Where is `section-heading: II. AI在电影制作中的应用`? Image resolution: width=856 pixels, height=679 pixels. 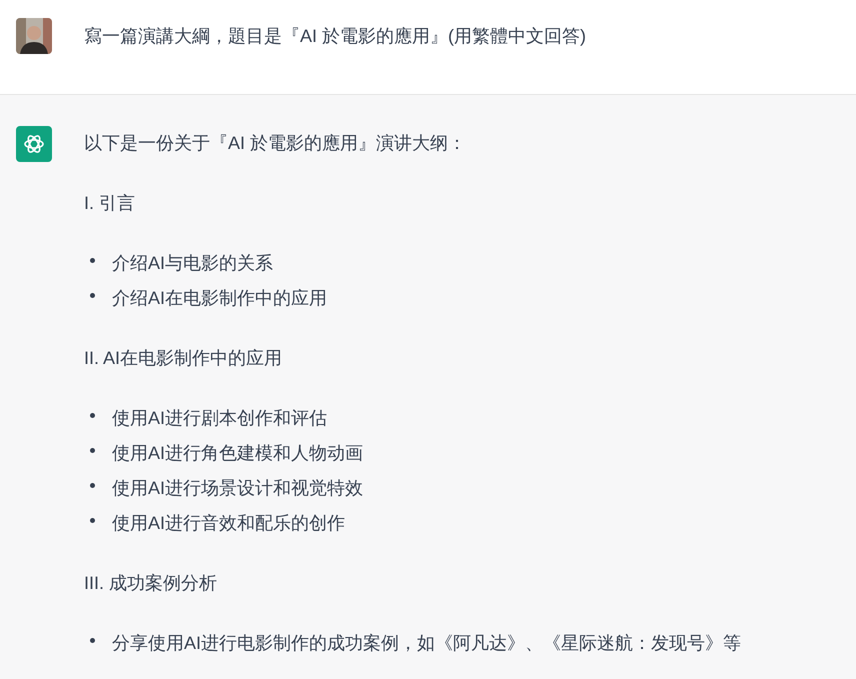
section-heading: II. AI在电影制作中的应用 is located at coordinates (184, 358).